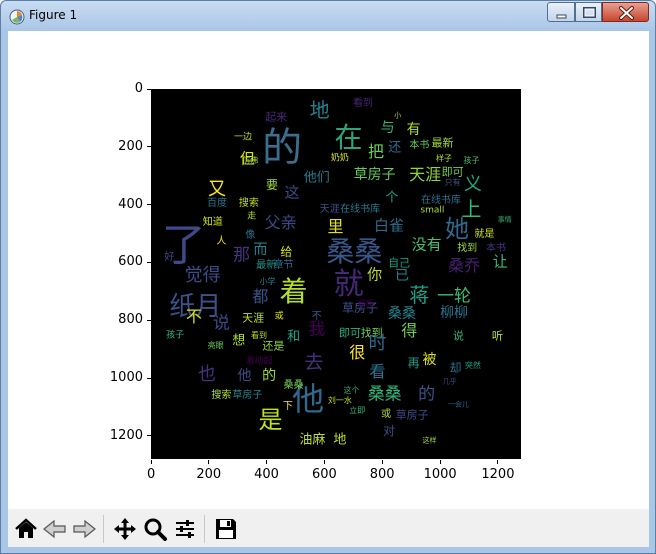 The image size is (656, 554). I want to click on back-button, so click(55, 529).